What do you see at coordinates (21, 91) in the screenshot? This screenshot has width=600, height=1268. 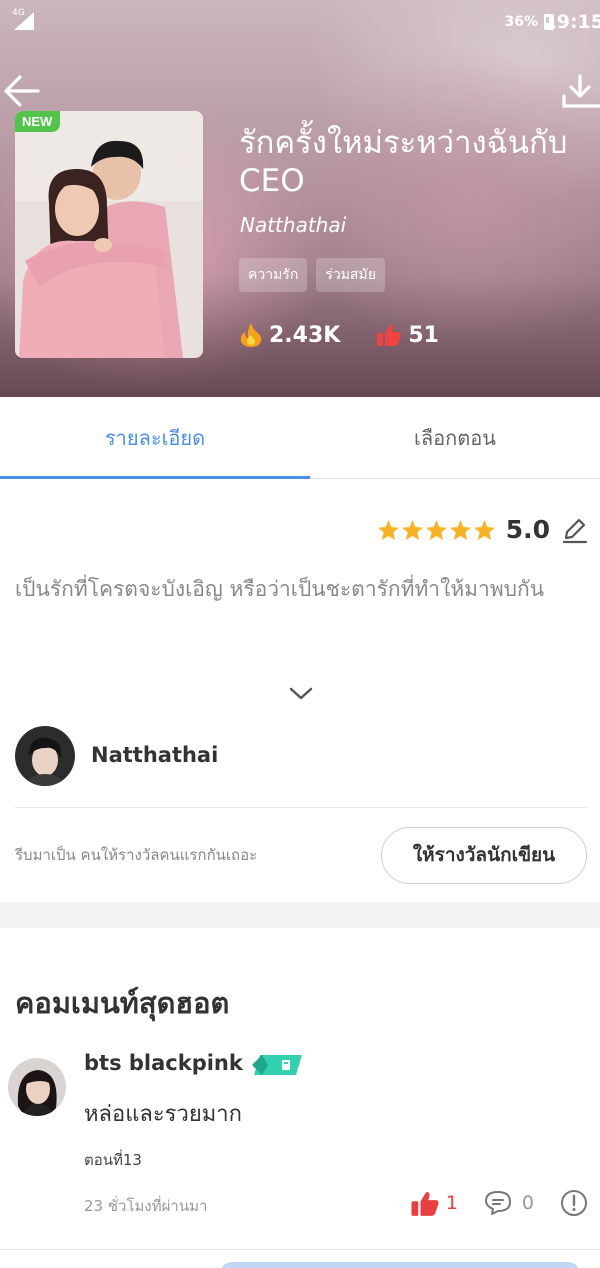 I see `back-arrow-icon` at bounding box center [21, 91].